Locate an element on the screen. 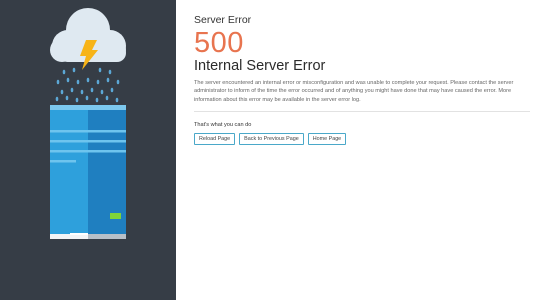 The width and height of the screenshot is (550, 300). home-page-button: Home Page is located at coordinates (327, 138).